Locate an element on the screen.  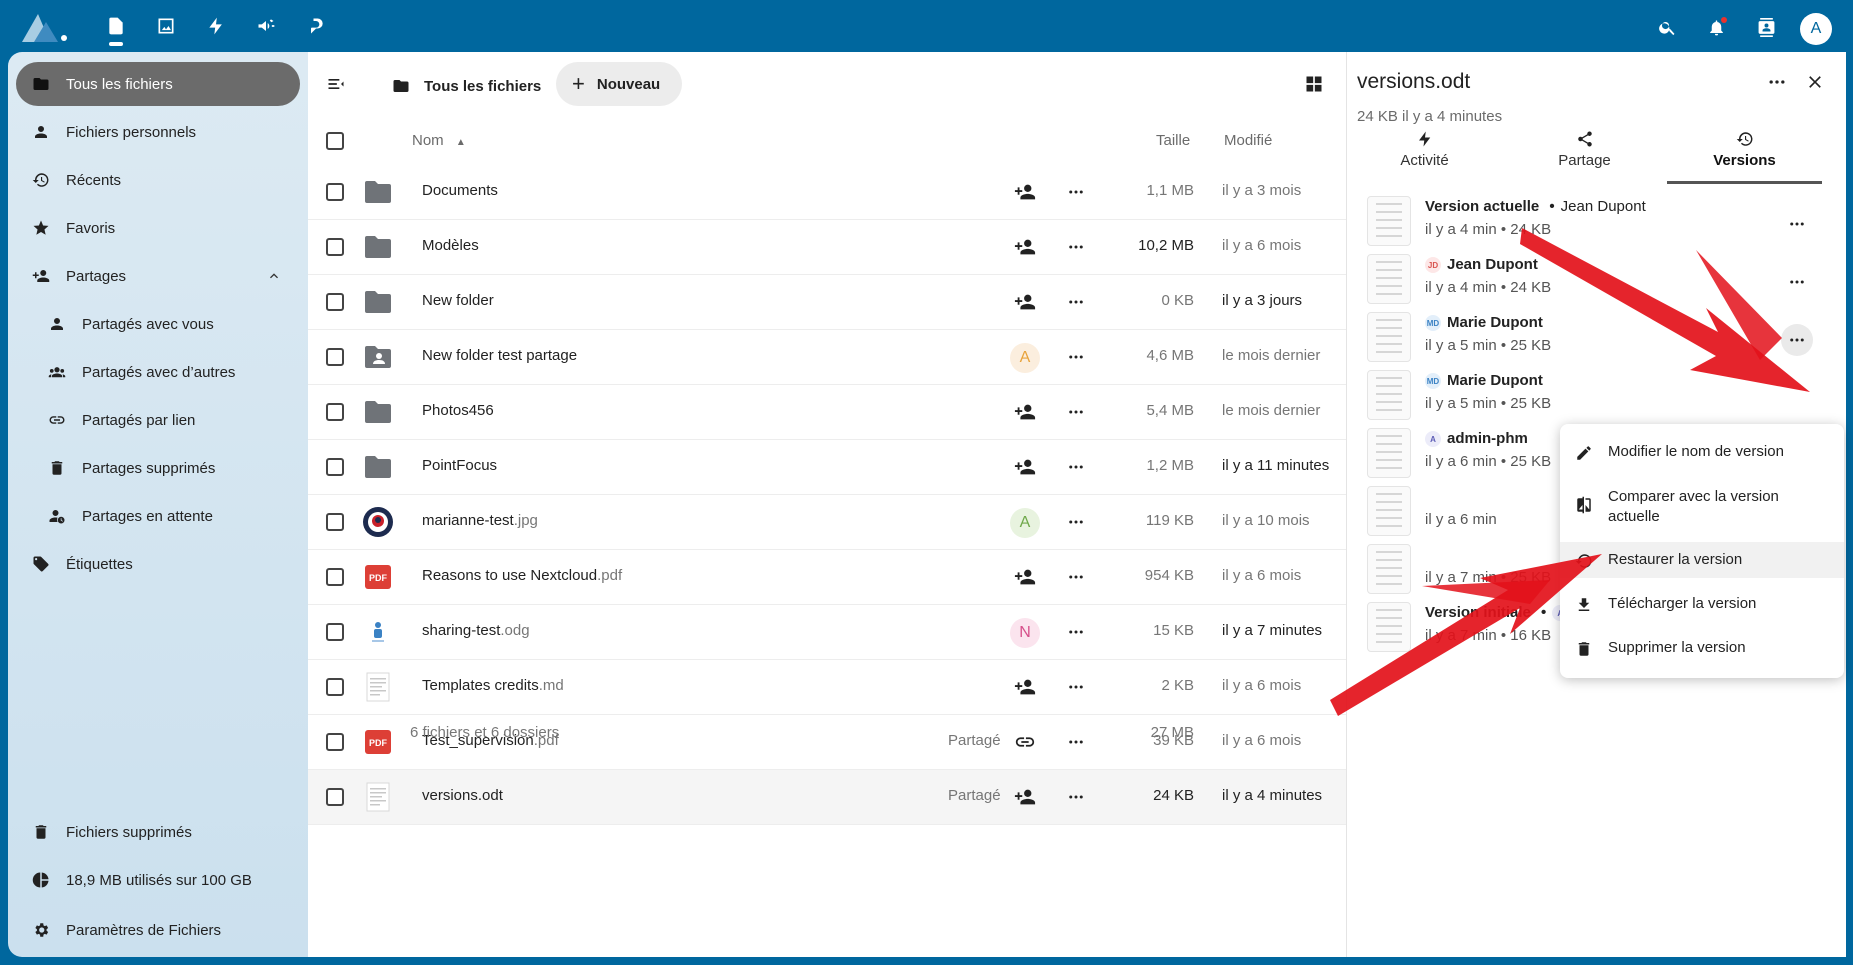
photos-app-icon is located at coordinates (166, 26).